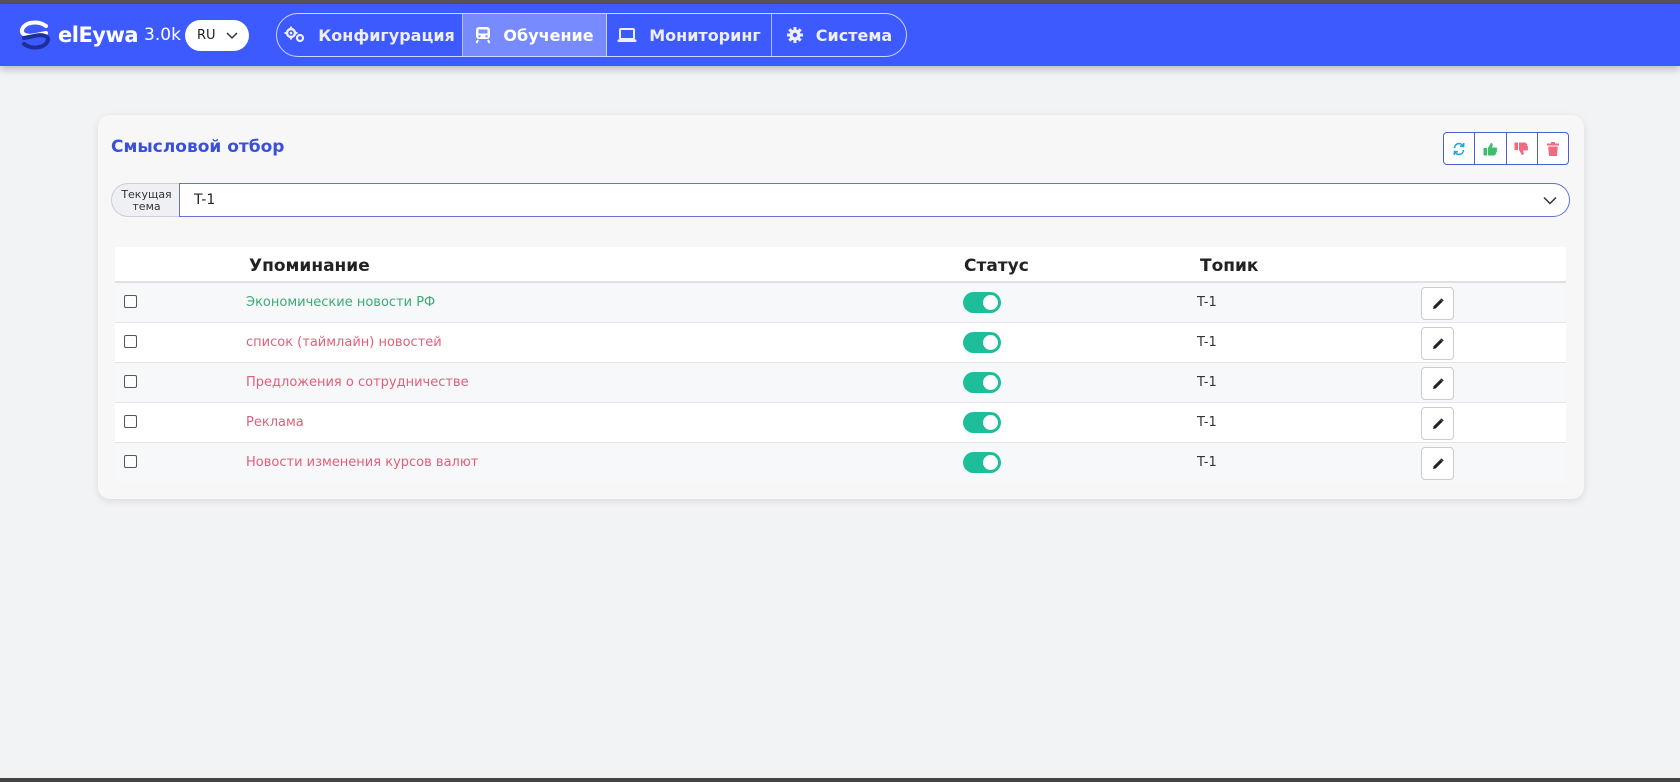  I want to click on tab-training-label: Обучение, so click(548, 35).